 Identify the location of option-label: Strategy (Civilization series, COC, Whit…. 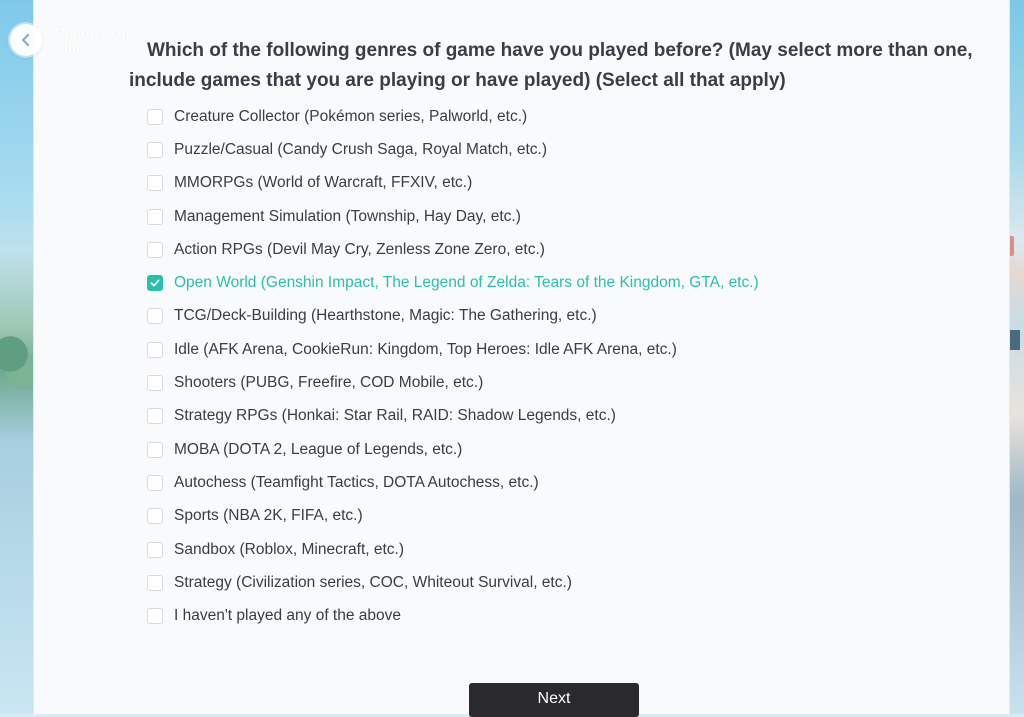
(373, 583).